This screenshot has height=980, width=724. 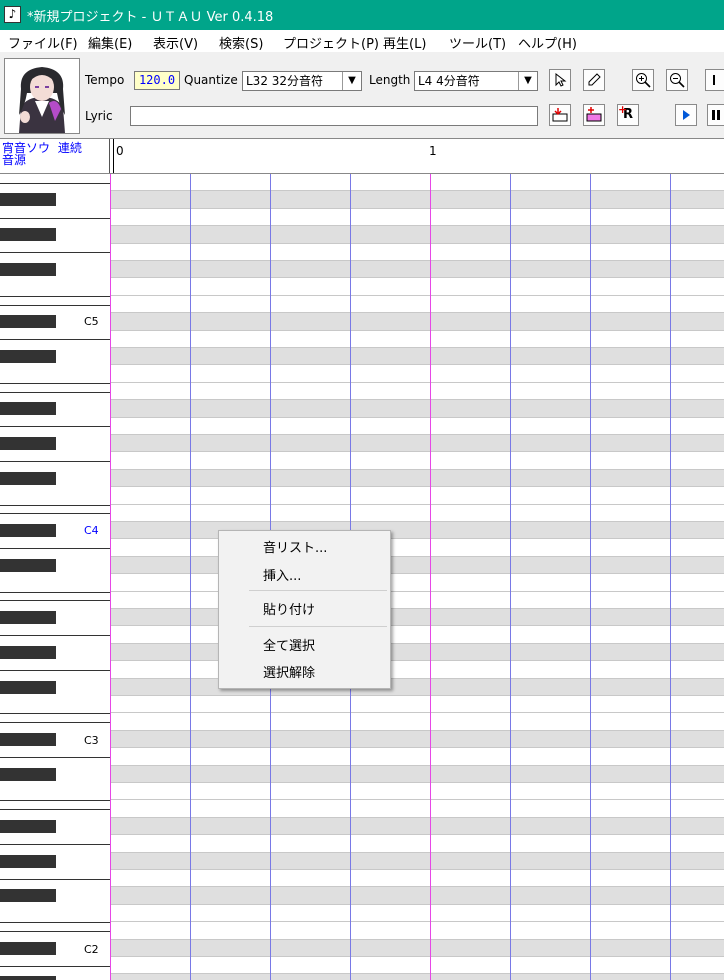 What do you see at coordinates (110, 42) in the screenshot?
I see `menu-edit: 編集(E)` at bounding box center [110, 42].